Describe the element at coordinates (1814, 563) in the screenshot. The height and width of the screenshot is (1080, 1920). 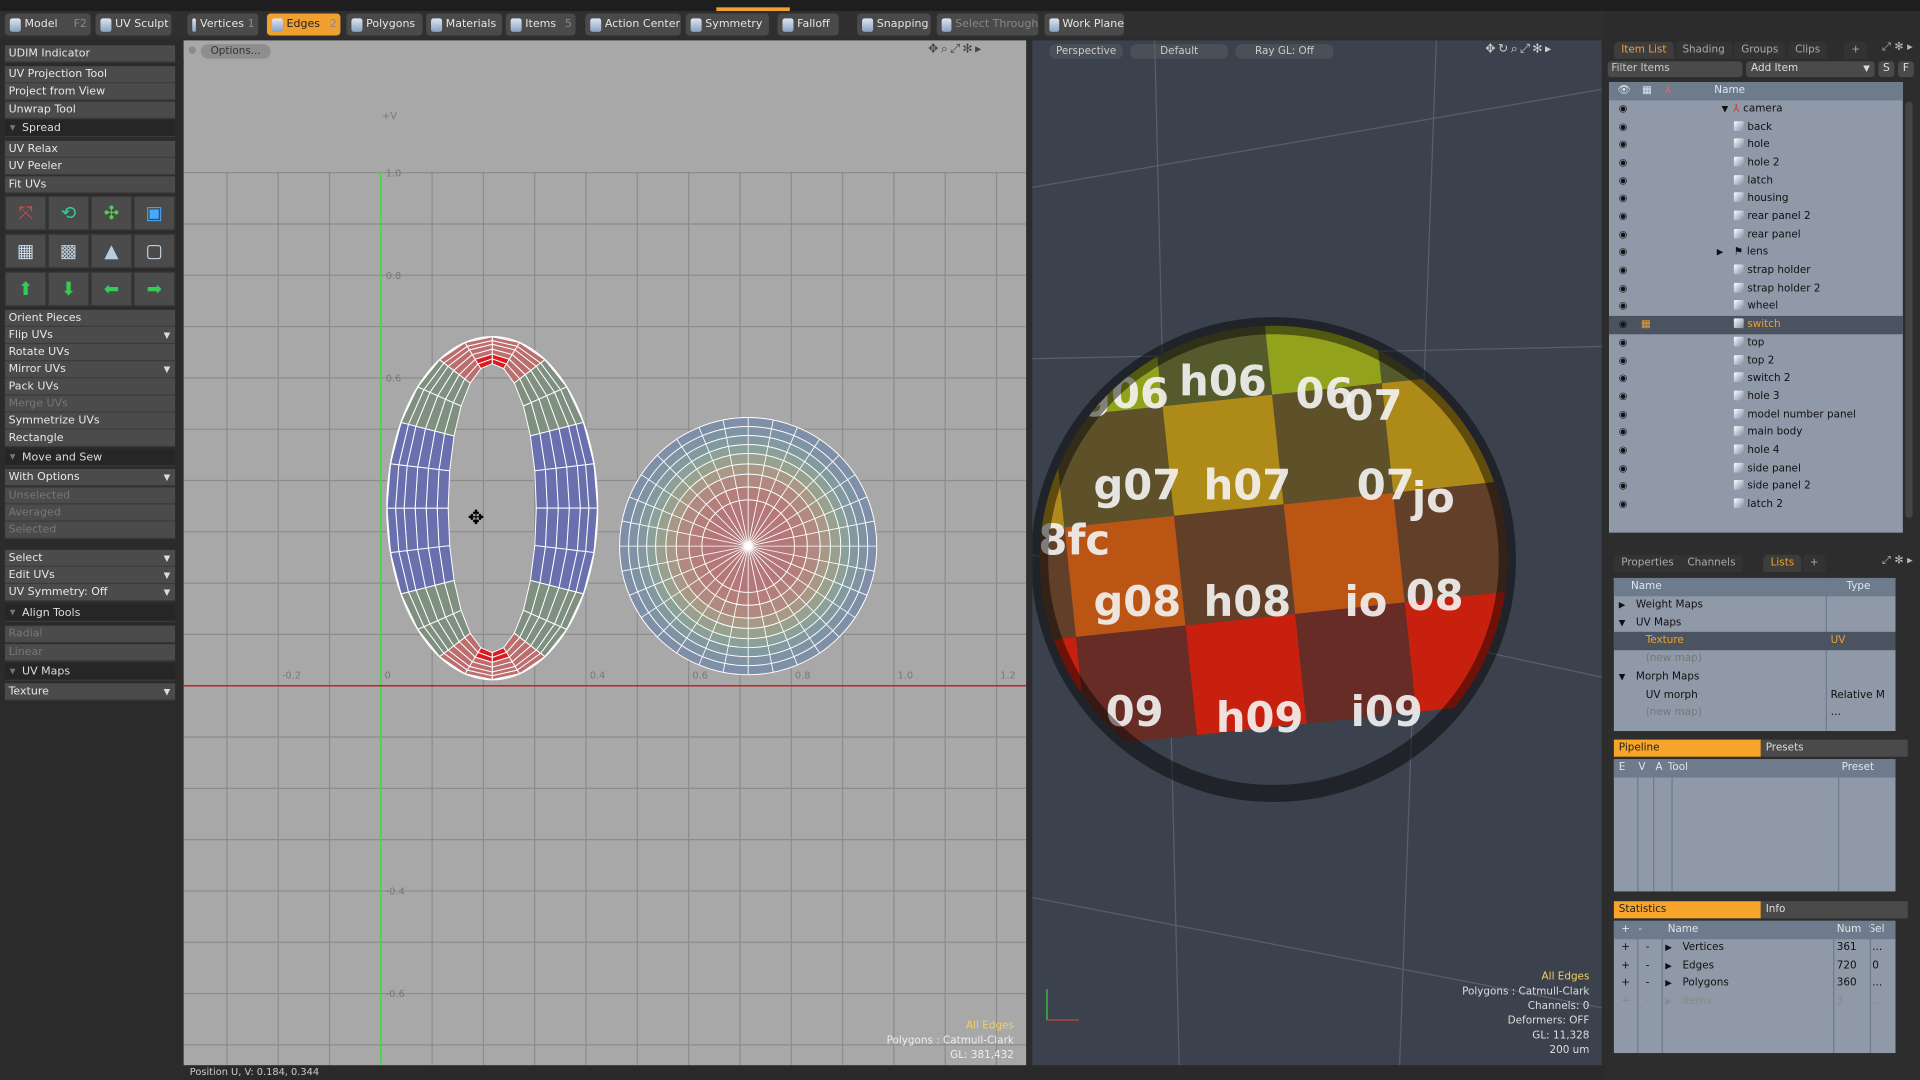
I see `tab-add: +` at that location.